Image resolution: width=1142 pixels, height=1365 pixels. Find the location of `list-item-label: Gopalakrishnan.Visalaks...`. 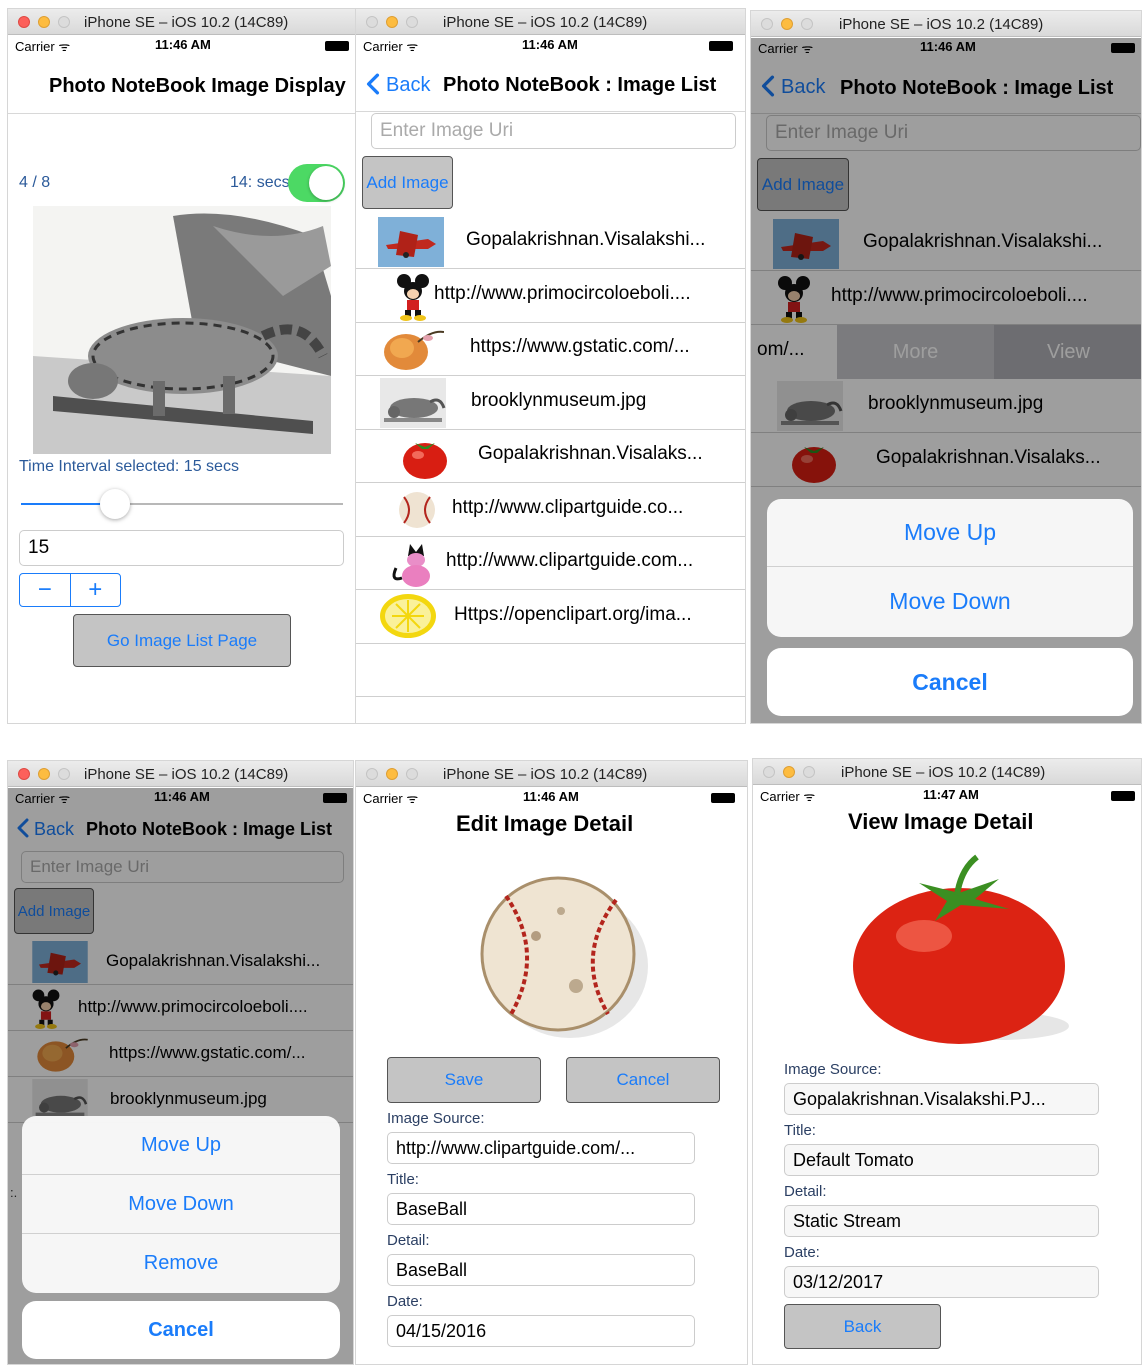

list-item-label: Gopalakrishnan.Visalaks... is located at coordinates (590, 453).